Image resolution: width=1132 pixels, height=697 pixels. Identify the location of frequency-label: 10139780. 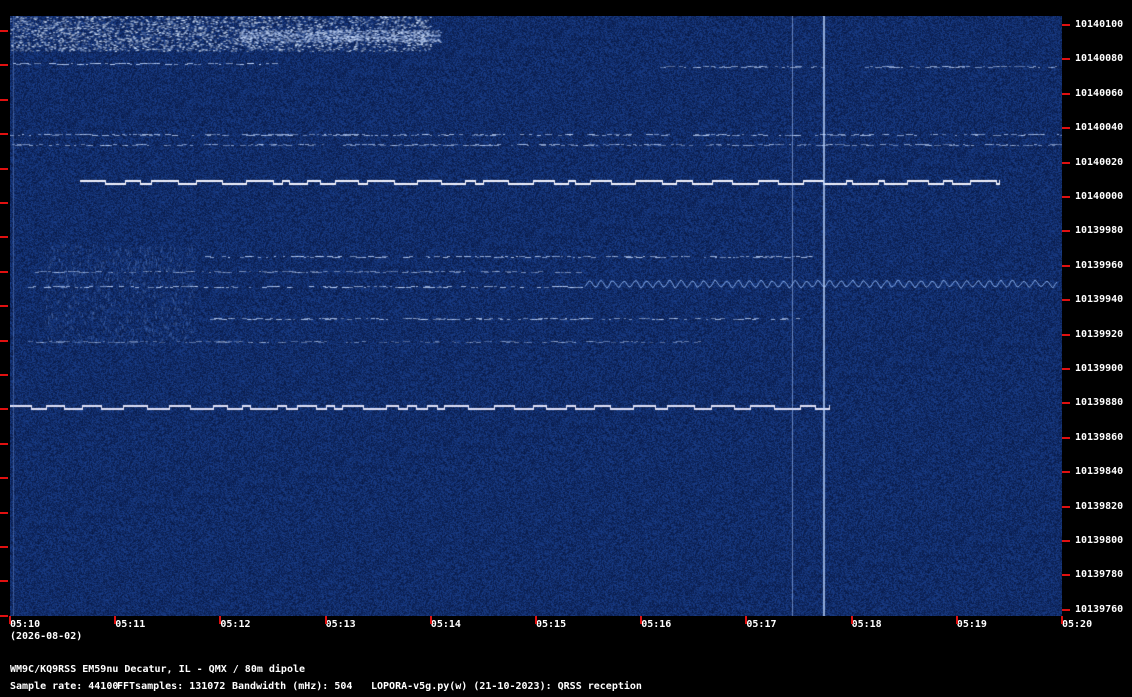
(1099, 575).